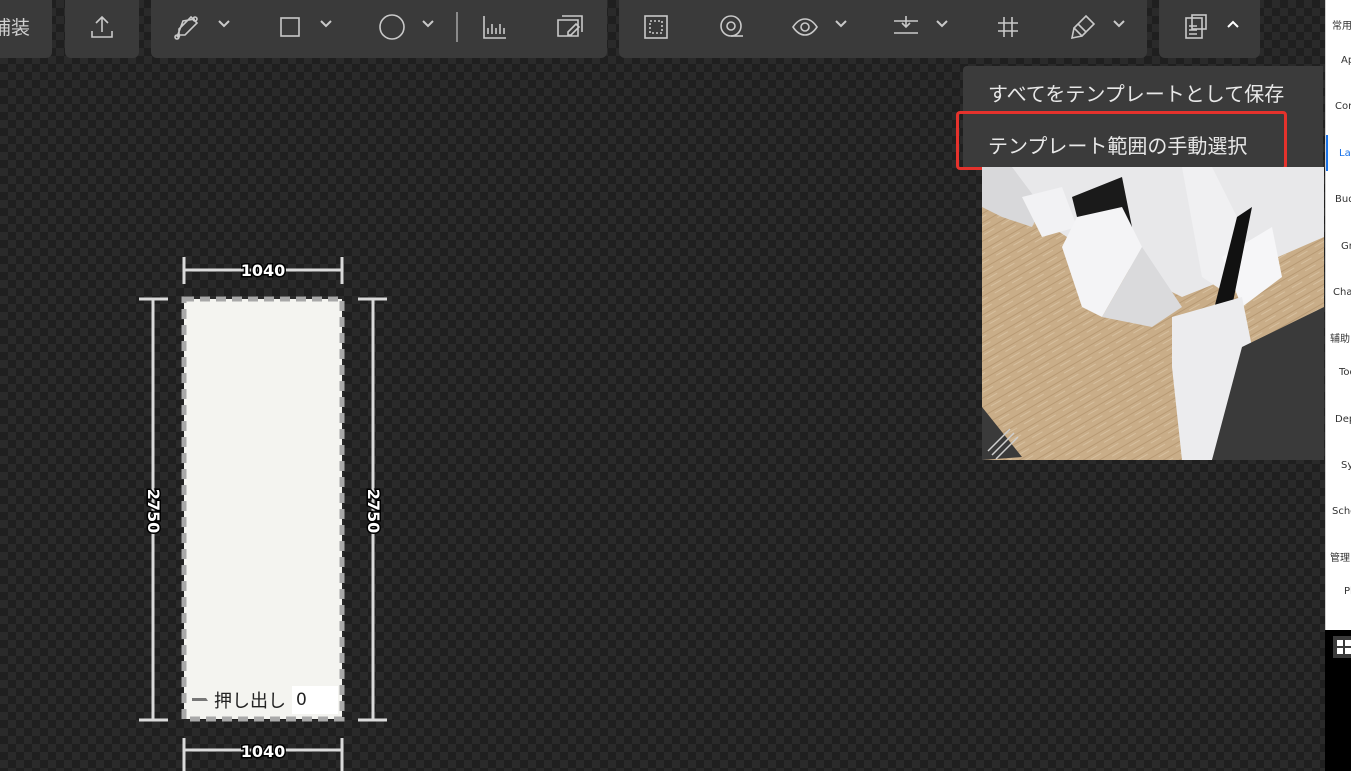  Describe the element at coordinates (1340, 339) in the screenshot. I see `panel-heading-aux: 辅助` at that location.